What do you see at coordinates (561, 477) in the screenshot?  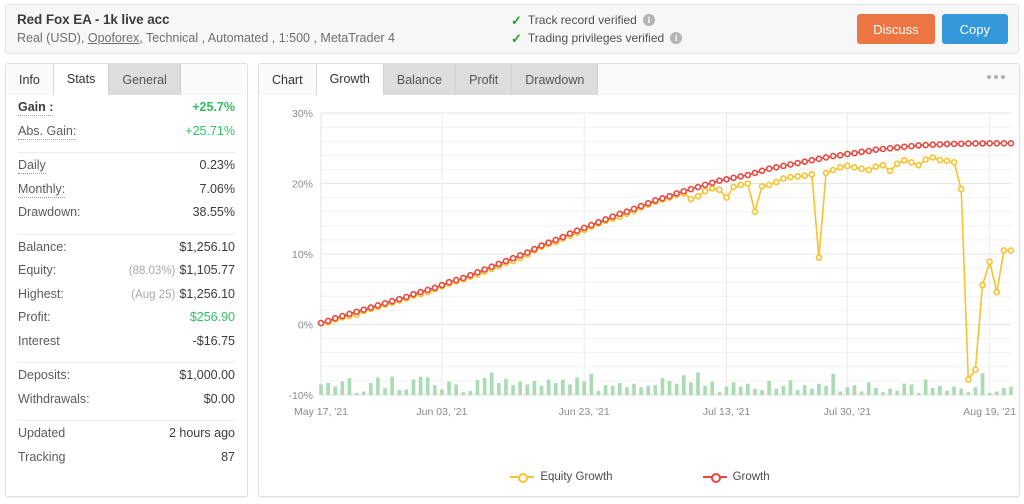 I see `legend-item-equity-growth: Equity Growth` at bounding box center [561, 477].